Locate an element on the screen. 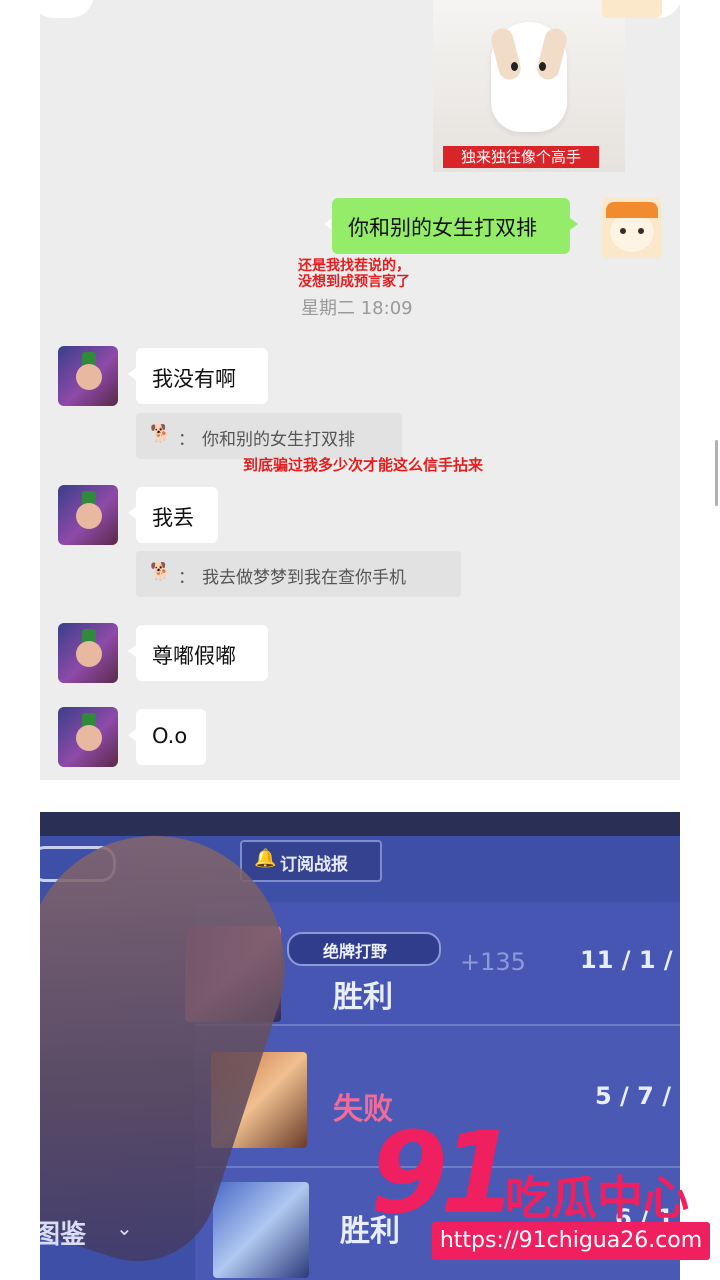 Image resolution: width=720 pixels, height=1280 pixels. annotation-lies: 到底骗过我多少次才能这么信手拈来 is located at coordinates (363, 465).